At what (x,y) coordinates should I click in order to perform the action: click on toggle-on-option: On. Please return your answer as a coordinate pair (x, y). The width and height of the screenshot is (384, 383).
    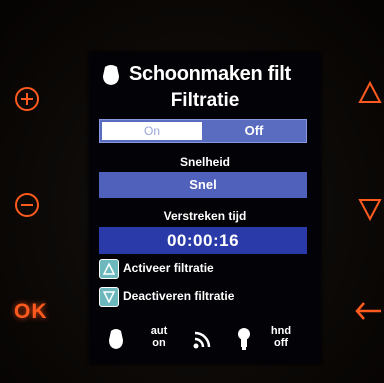
    Looking at the image, I should click on (152, 131).